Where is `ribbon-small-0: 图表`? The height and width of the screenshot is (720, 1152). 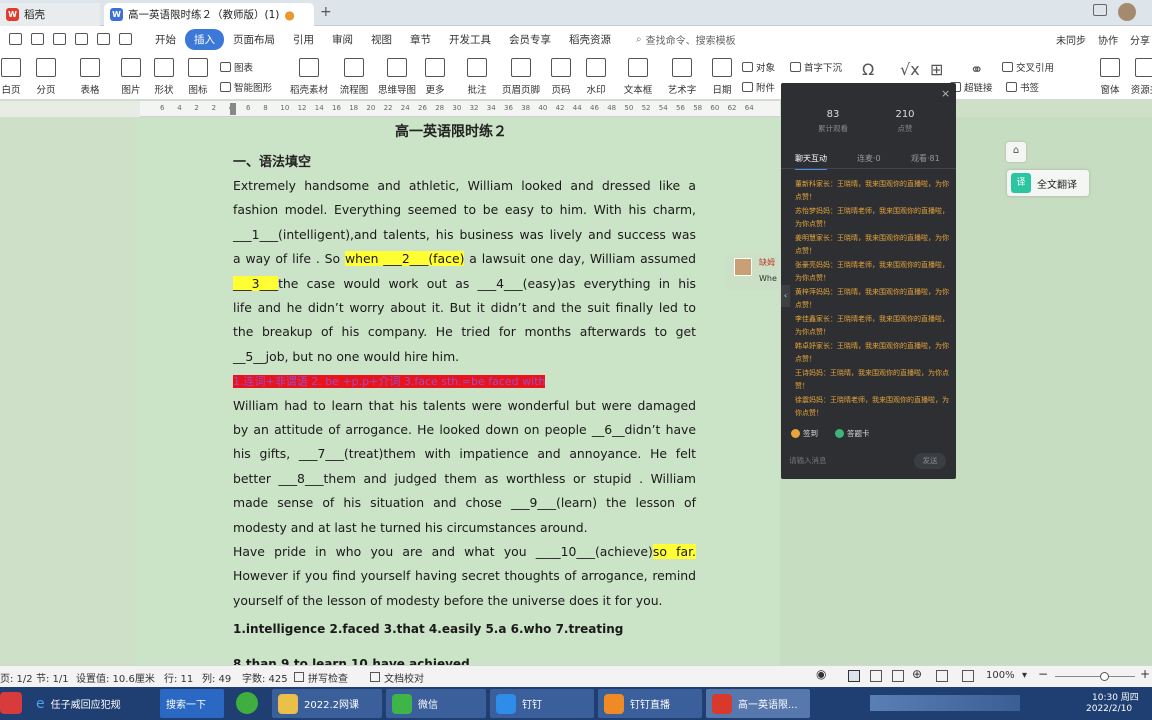
ribbon-small-0: 图表 is located at coordinates (236, 67).